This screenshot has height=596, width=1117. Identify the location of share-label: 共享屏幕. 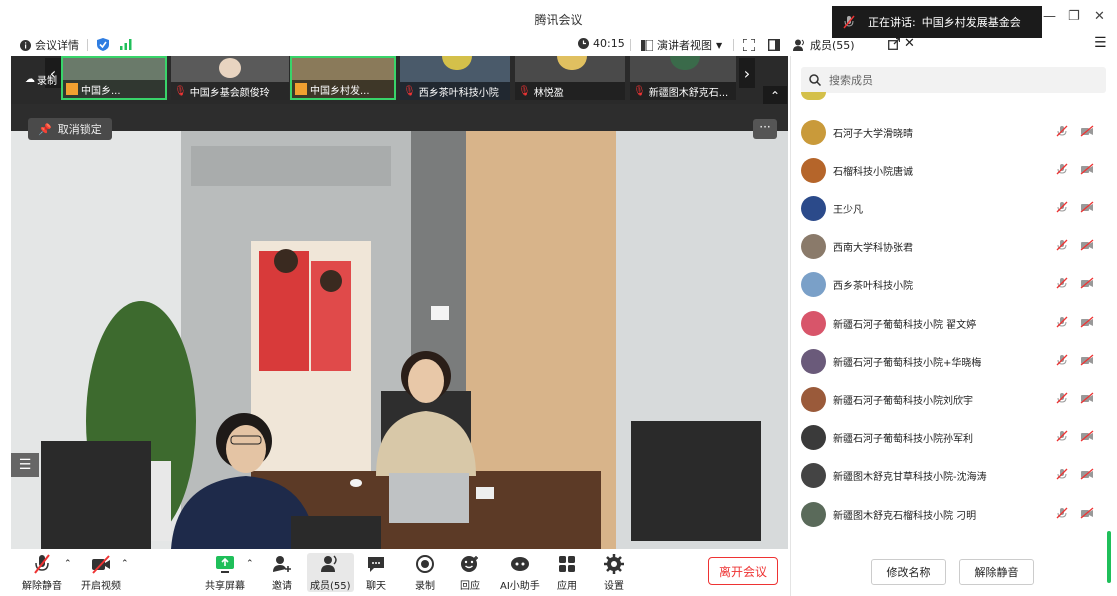
(225, 586).